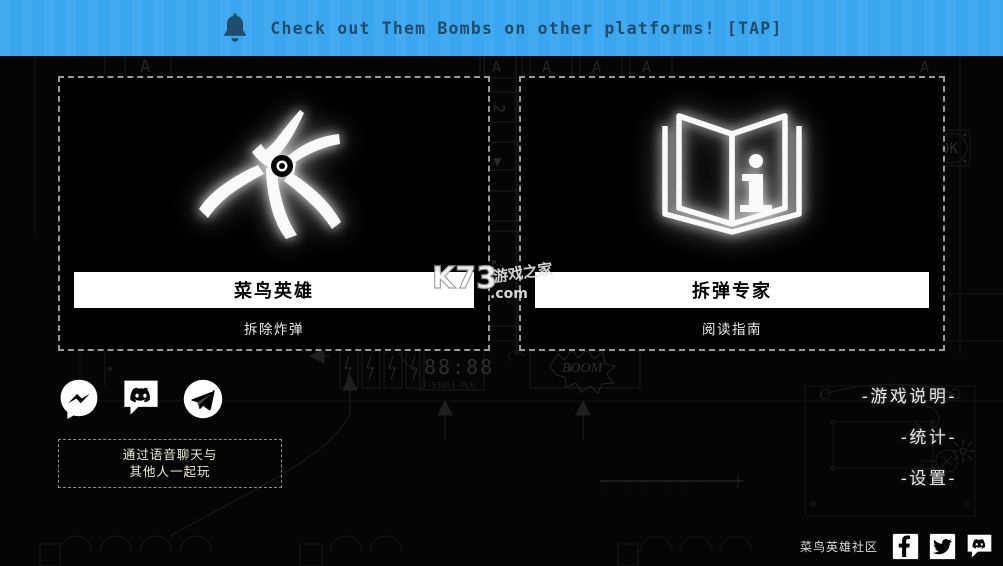 The image size is (1003, 566). What do you see at coordinates (203, 399) in the screenshot?
I see `telegram-icon` at bounding box center [203, 399].